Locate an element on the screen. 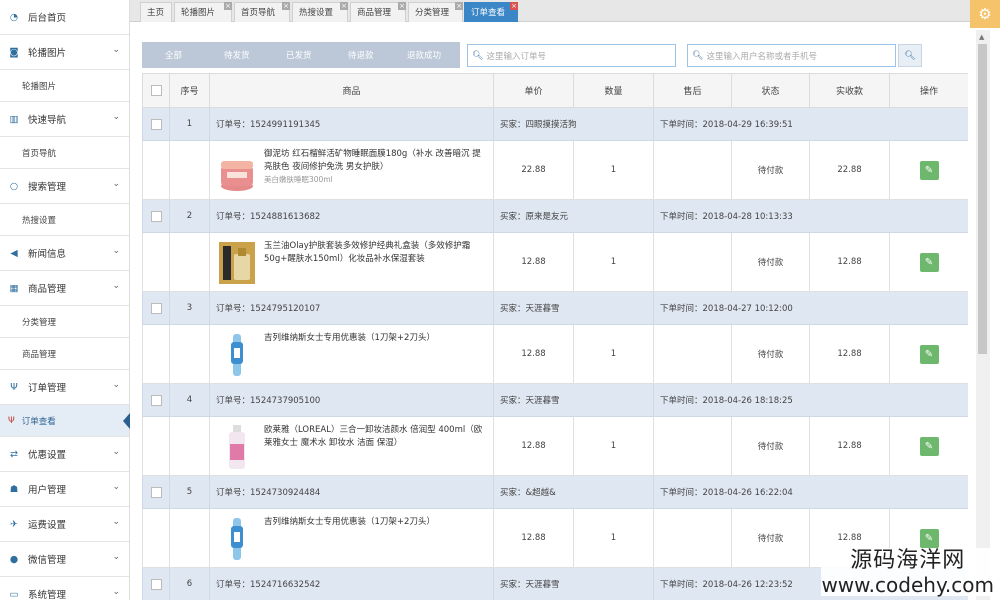 This screenshot has height=600, width=1000. sidebar-item: ● 微信管理 ⌄ is located at coordinates (64, 559).